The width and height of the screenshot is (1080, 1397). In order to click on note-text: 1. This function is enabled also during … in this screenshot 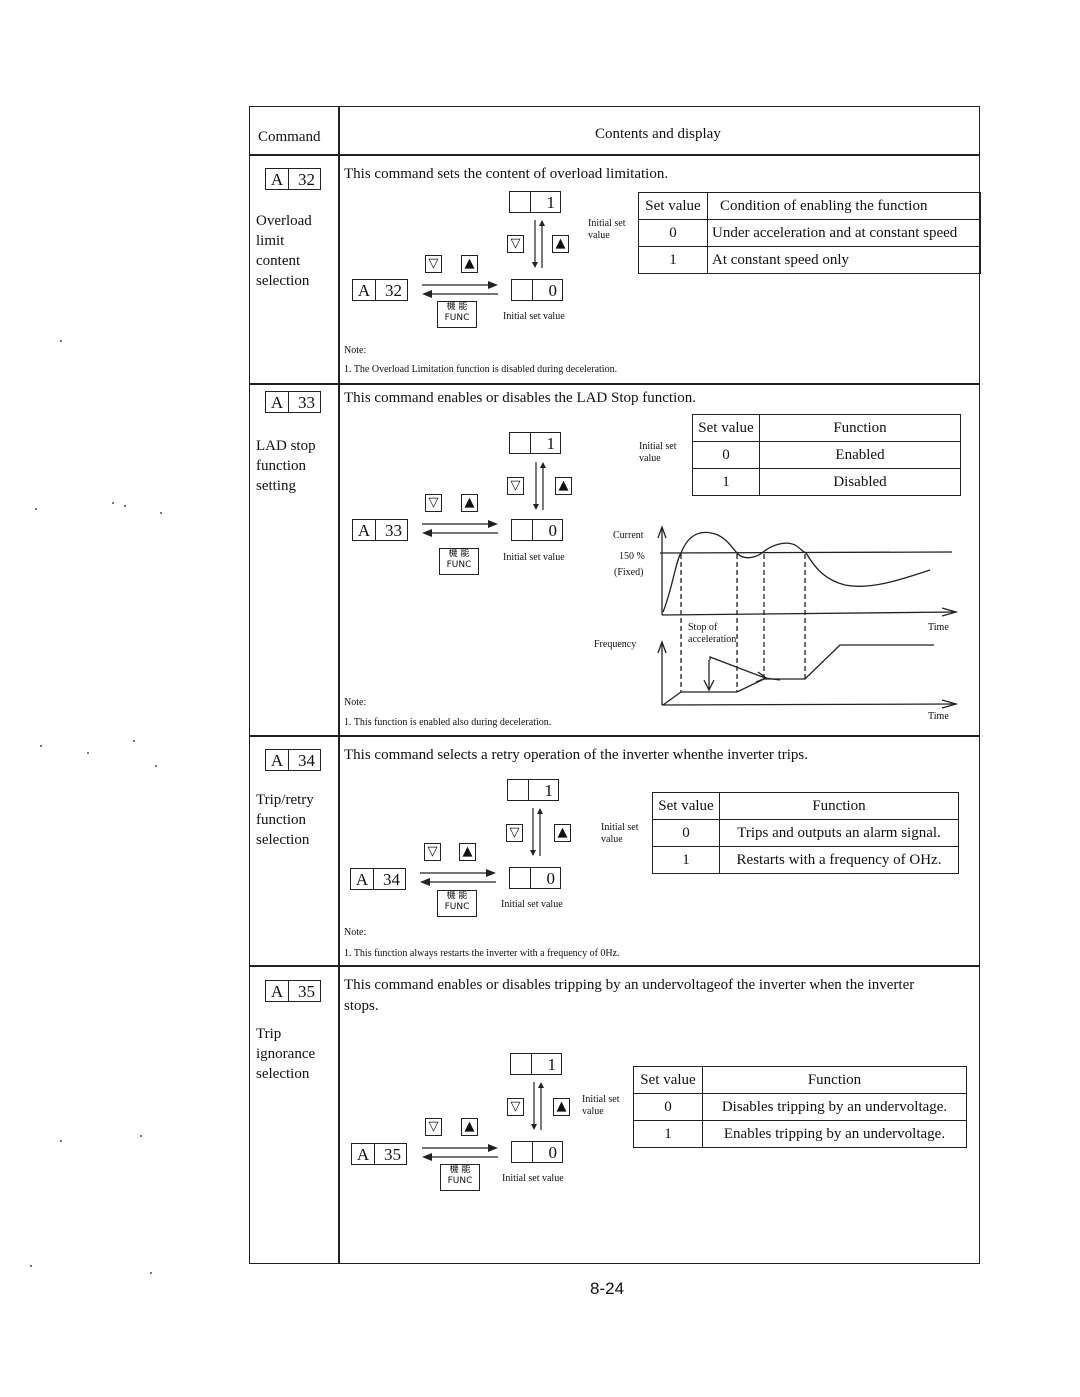, I will do `click(448, 722)`.